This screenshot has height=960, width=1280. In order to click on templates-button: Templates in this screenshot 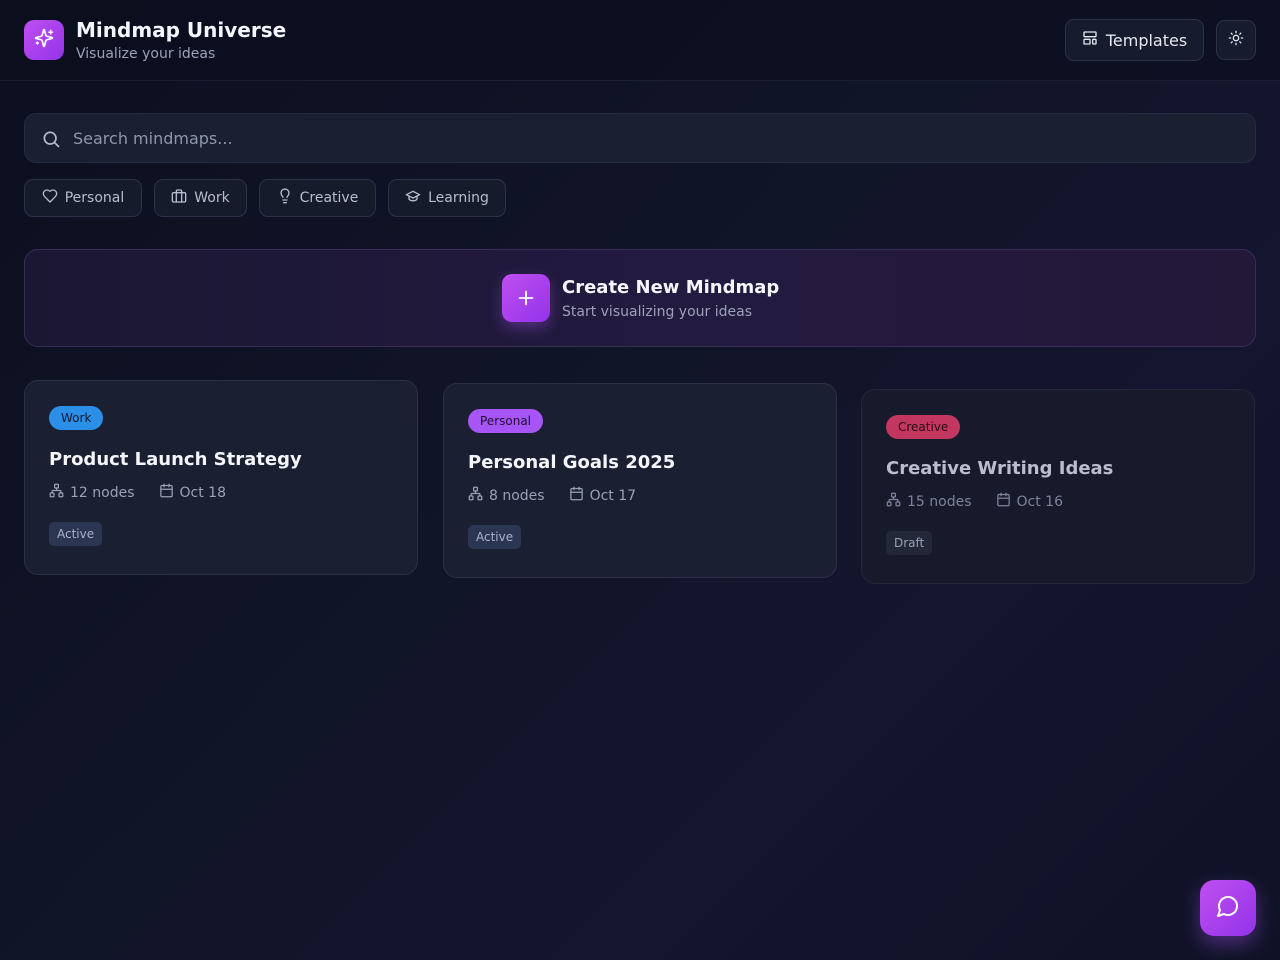, I will do `click(1134, 40)`.